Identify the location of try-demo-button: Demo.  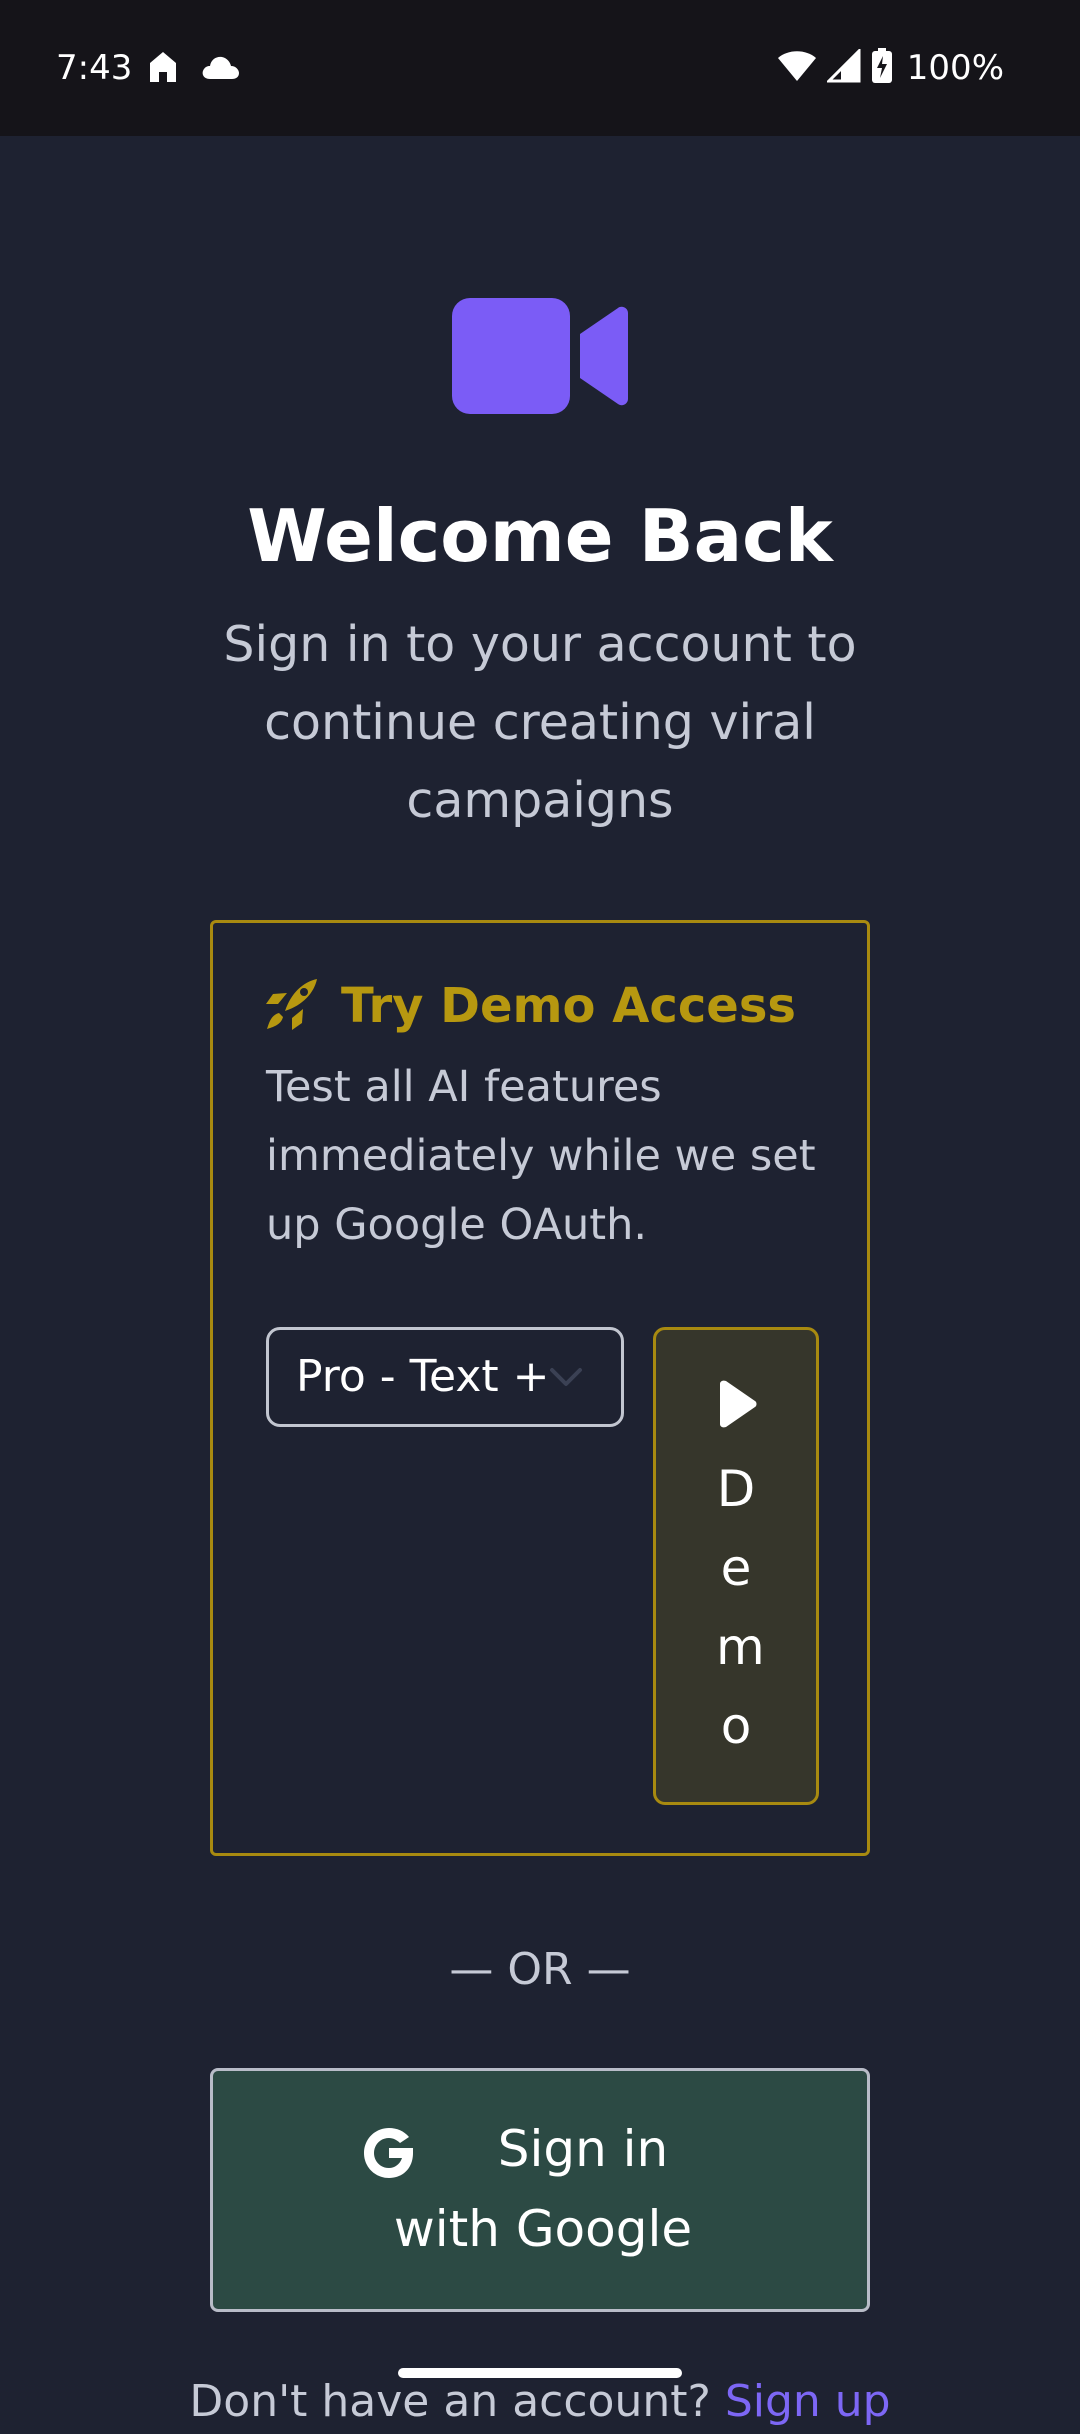
(736, 1566).